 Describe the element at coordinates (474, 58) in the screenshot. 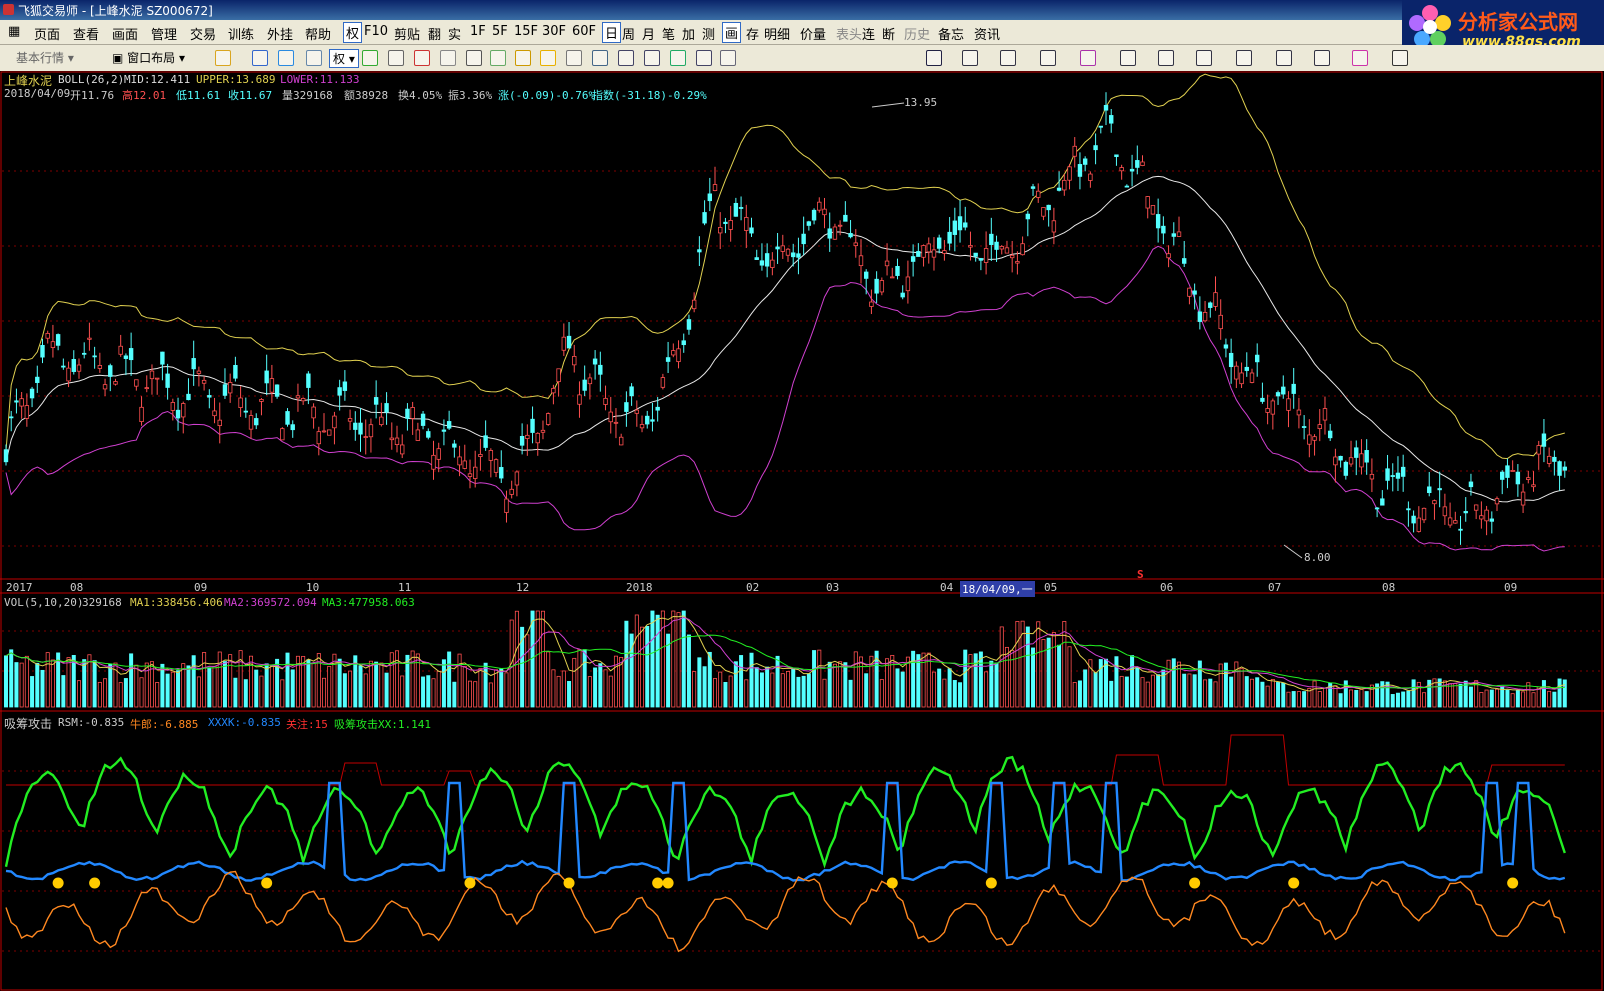

I see `doc-icon` at that location.